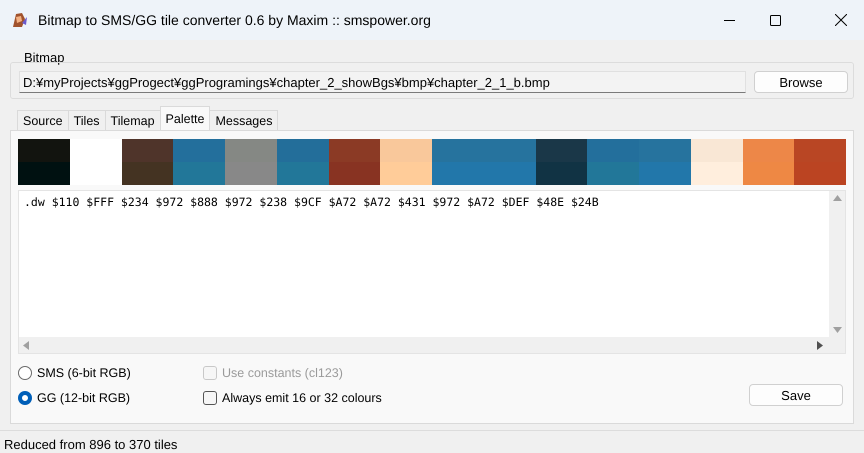 The height and width of the screenshot is (453, 864). I want to click on maximize-icon, so click(775, 20).